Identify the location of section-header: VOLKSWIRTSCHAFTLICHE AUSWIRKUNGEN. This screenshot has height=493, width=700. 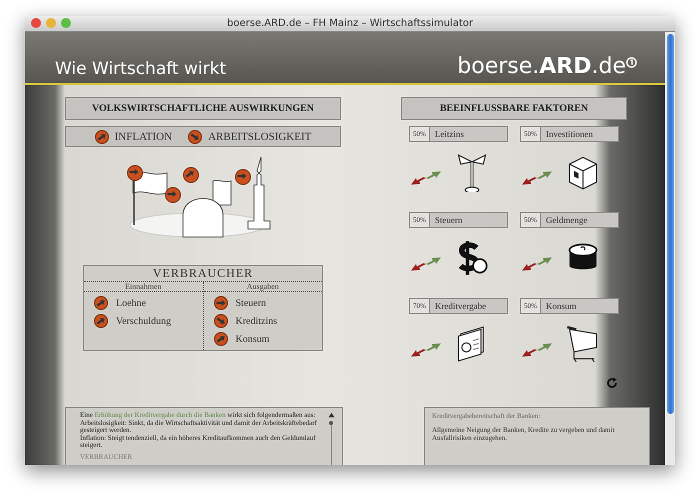
(203, 108).